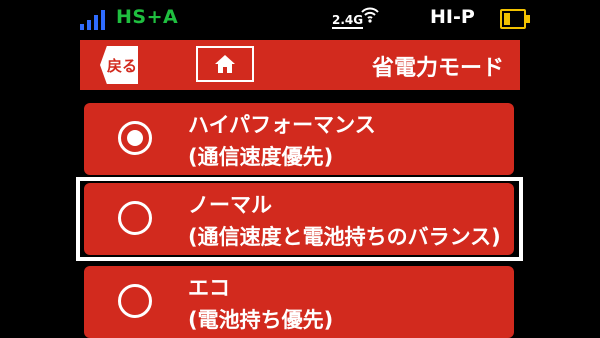  Describe the element at coordinates (452, 17) in the screenshot. I see `mode-indicator: HI-P` at that location.